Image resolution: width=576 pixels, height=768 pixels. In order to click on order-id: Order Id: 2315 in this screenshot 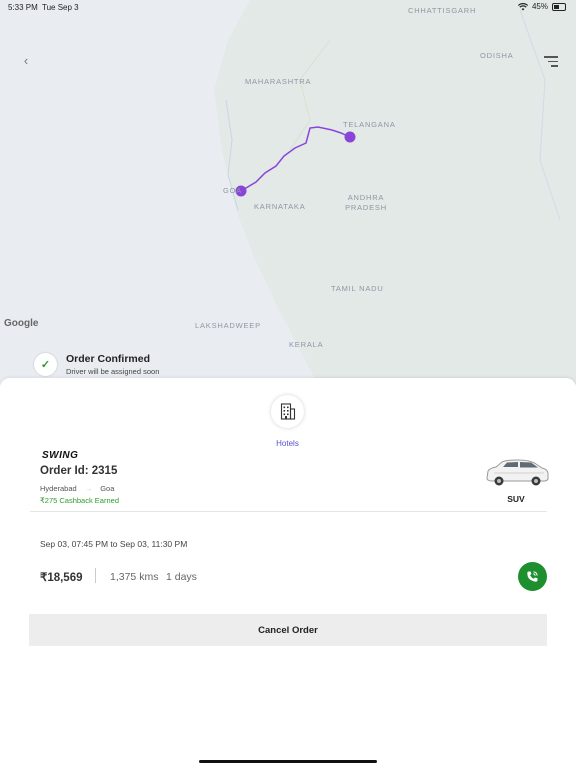, I will do `click(79, 471)`.